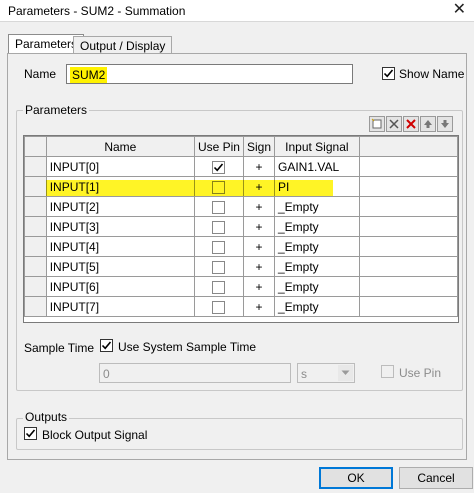  Describe the element at coordinates (218, 146) in the screenshot. I see `column-header-use-pin: Use Pin` at that location.